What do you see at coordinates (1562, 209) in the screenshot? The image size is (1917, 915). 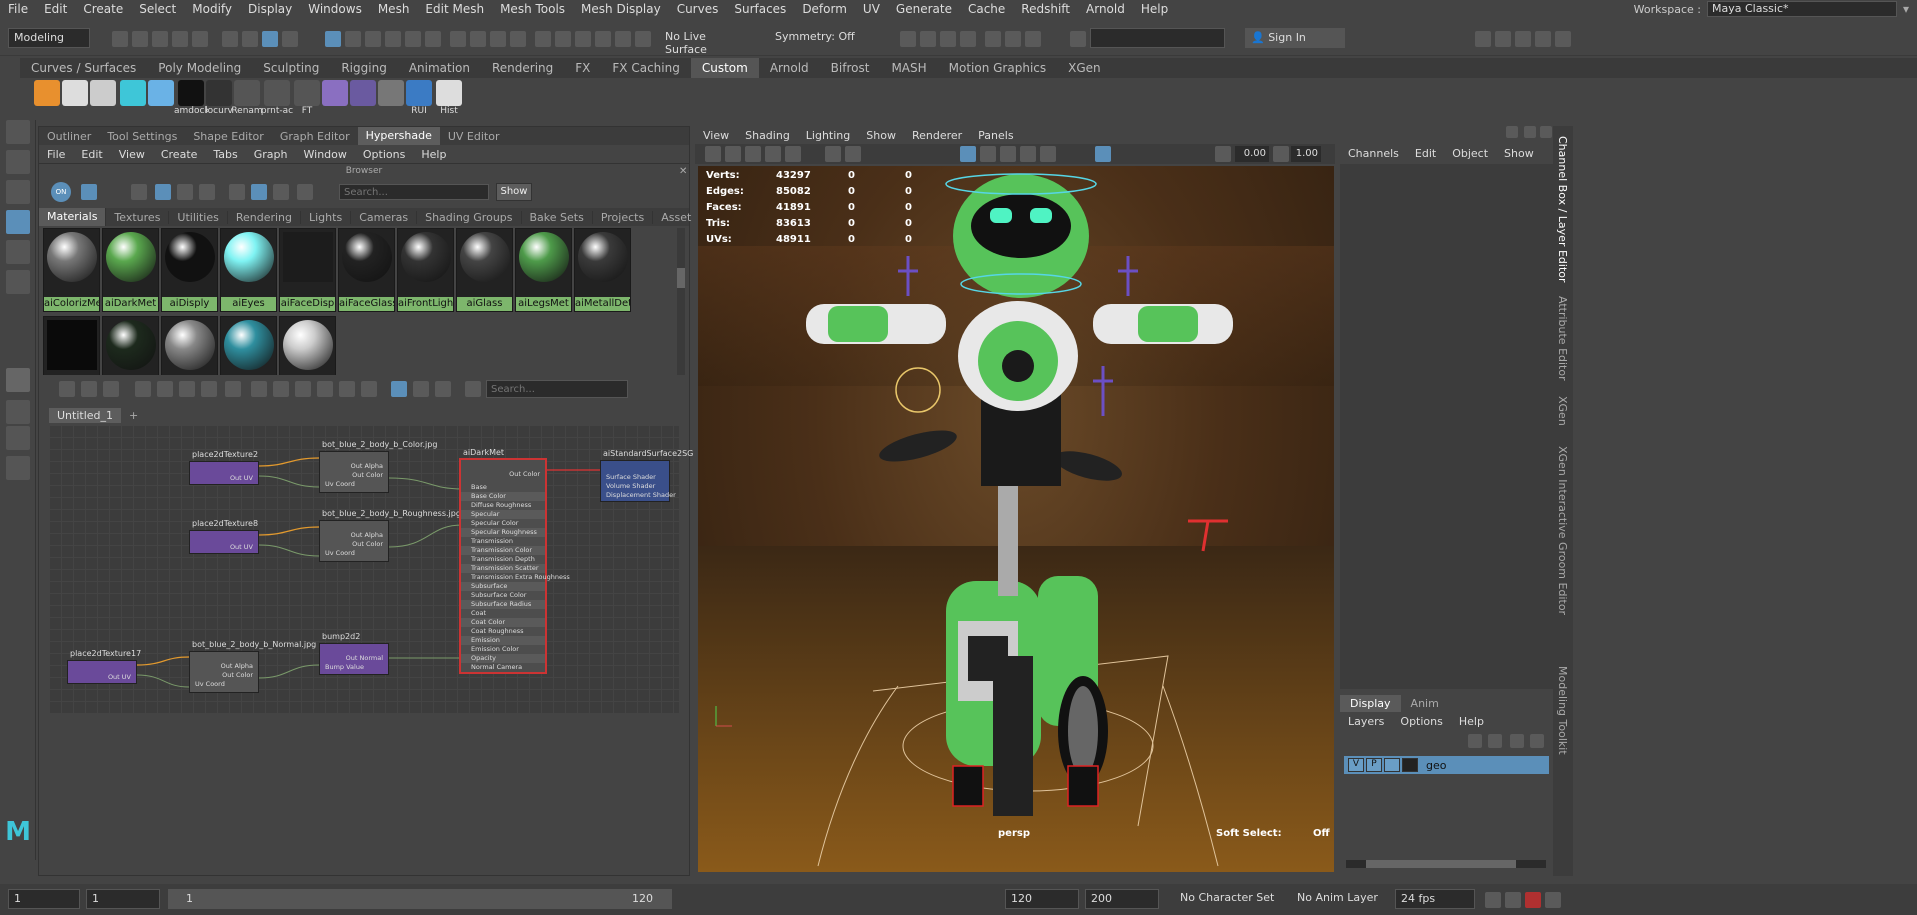 I see `side-tab-channel-box: Channel Box / Layer Editor` at bounding box center [1562, 209].